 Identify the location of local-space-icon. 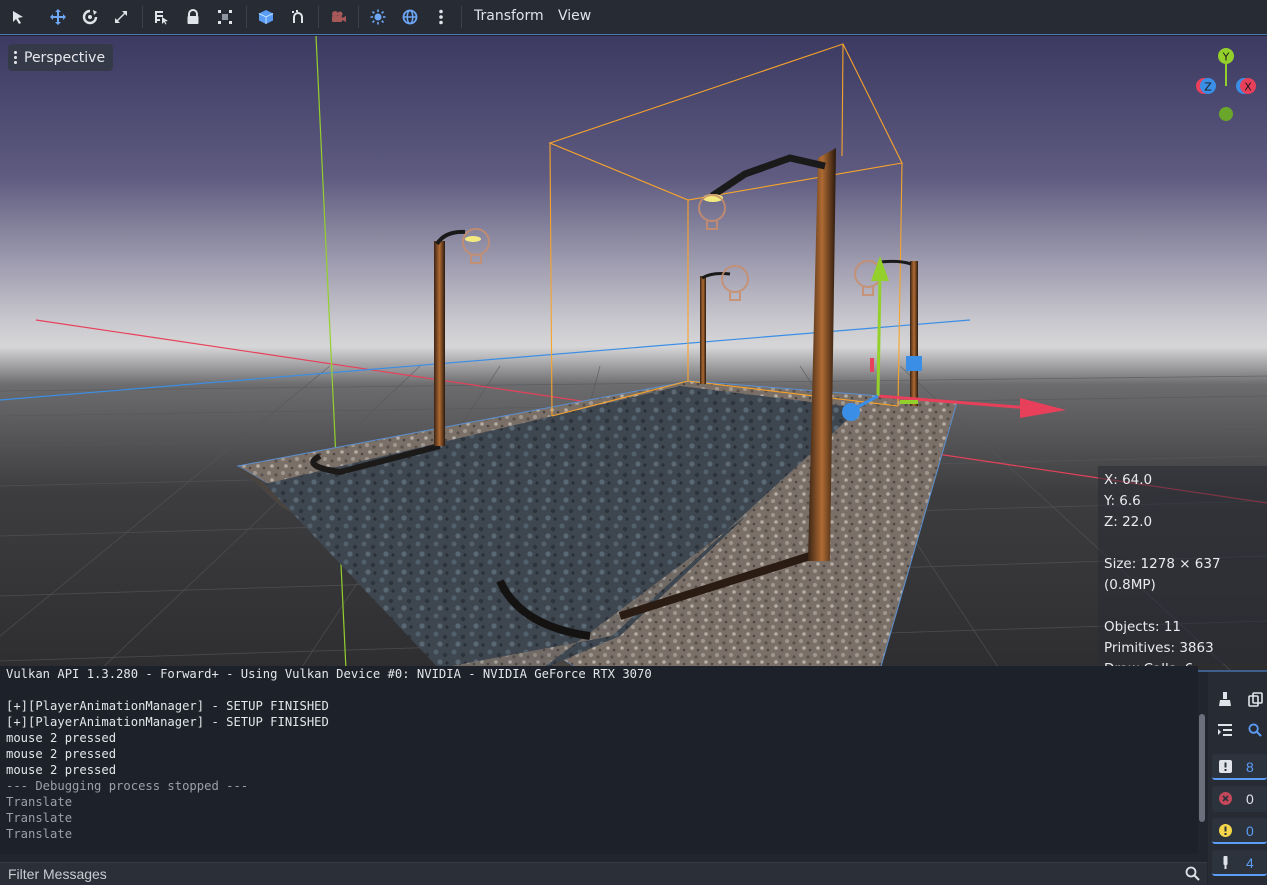
(266, 17).